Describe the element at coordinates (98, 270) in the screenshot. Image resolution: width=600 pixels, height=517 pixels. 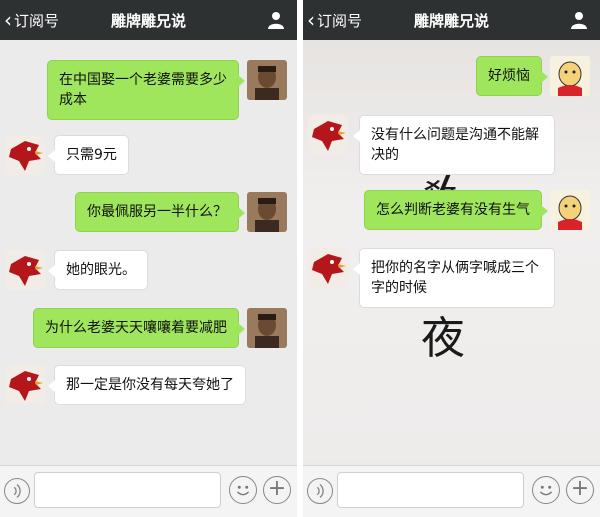
I see `message-bubble: 她的眼光。` at that location.